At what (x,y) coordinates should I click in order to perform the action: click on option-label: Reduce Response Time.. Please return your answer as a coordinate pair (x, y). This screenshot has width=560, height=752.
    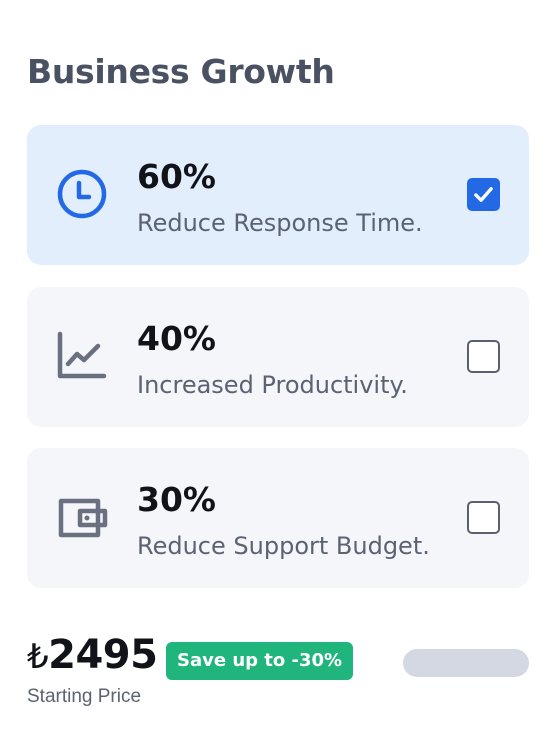
    Looking at the image, I should click on (280, 223).